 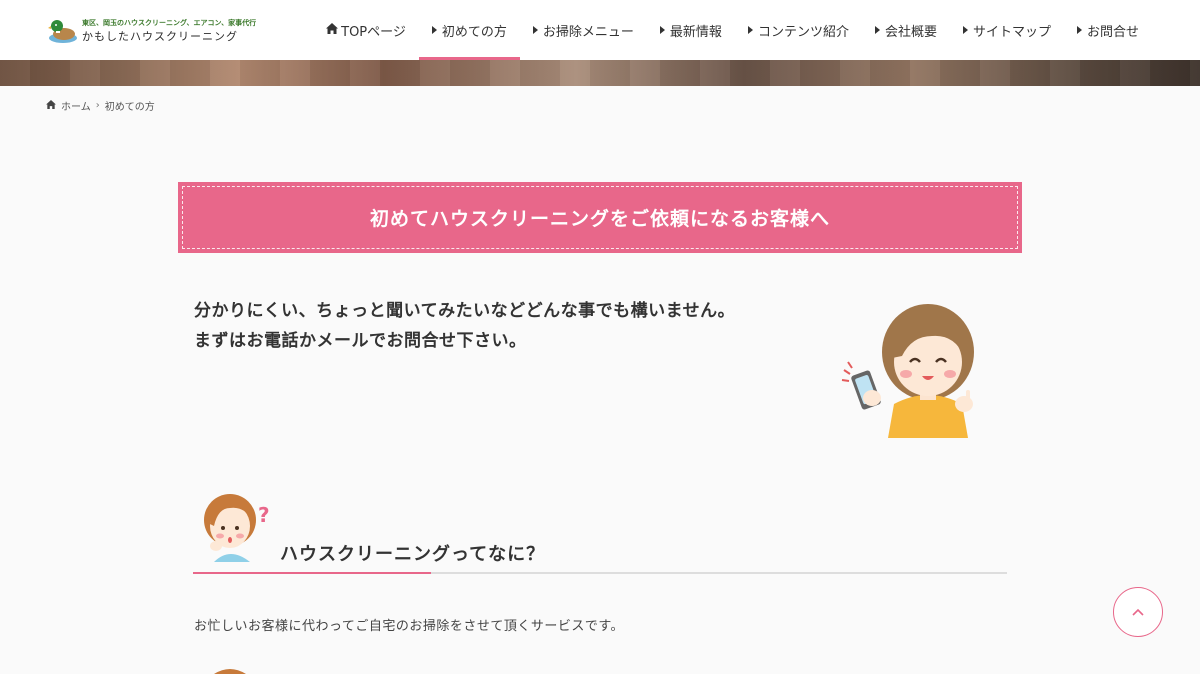 What do you see at coordinates (230, 671) in the screenshot?
I see `next-section-icon` at bounding box center [230, 671].